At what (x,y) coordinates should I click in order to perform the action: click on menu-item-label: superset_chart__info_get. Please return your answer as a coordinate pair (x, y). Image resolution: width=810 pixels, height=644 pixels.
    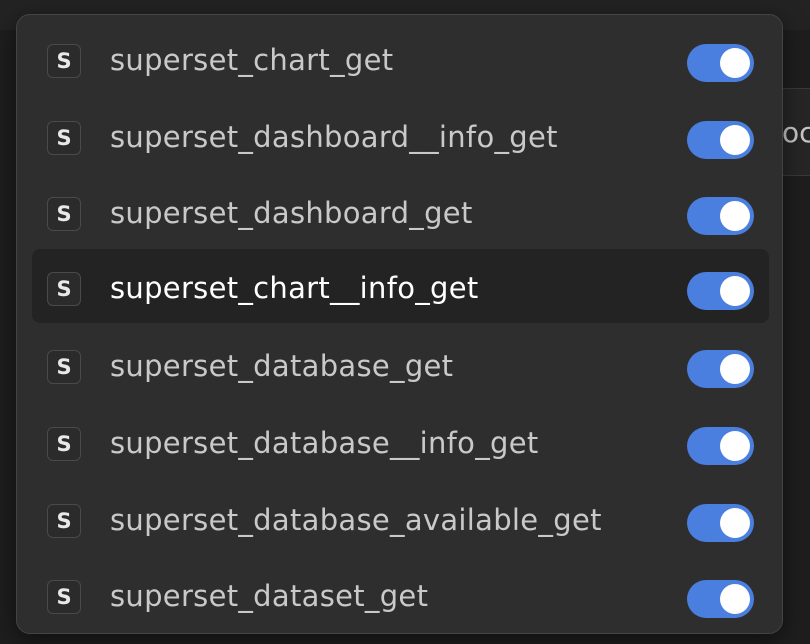
    Looking at the image, I should click on (294, 288).